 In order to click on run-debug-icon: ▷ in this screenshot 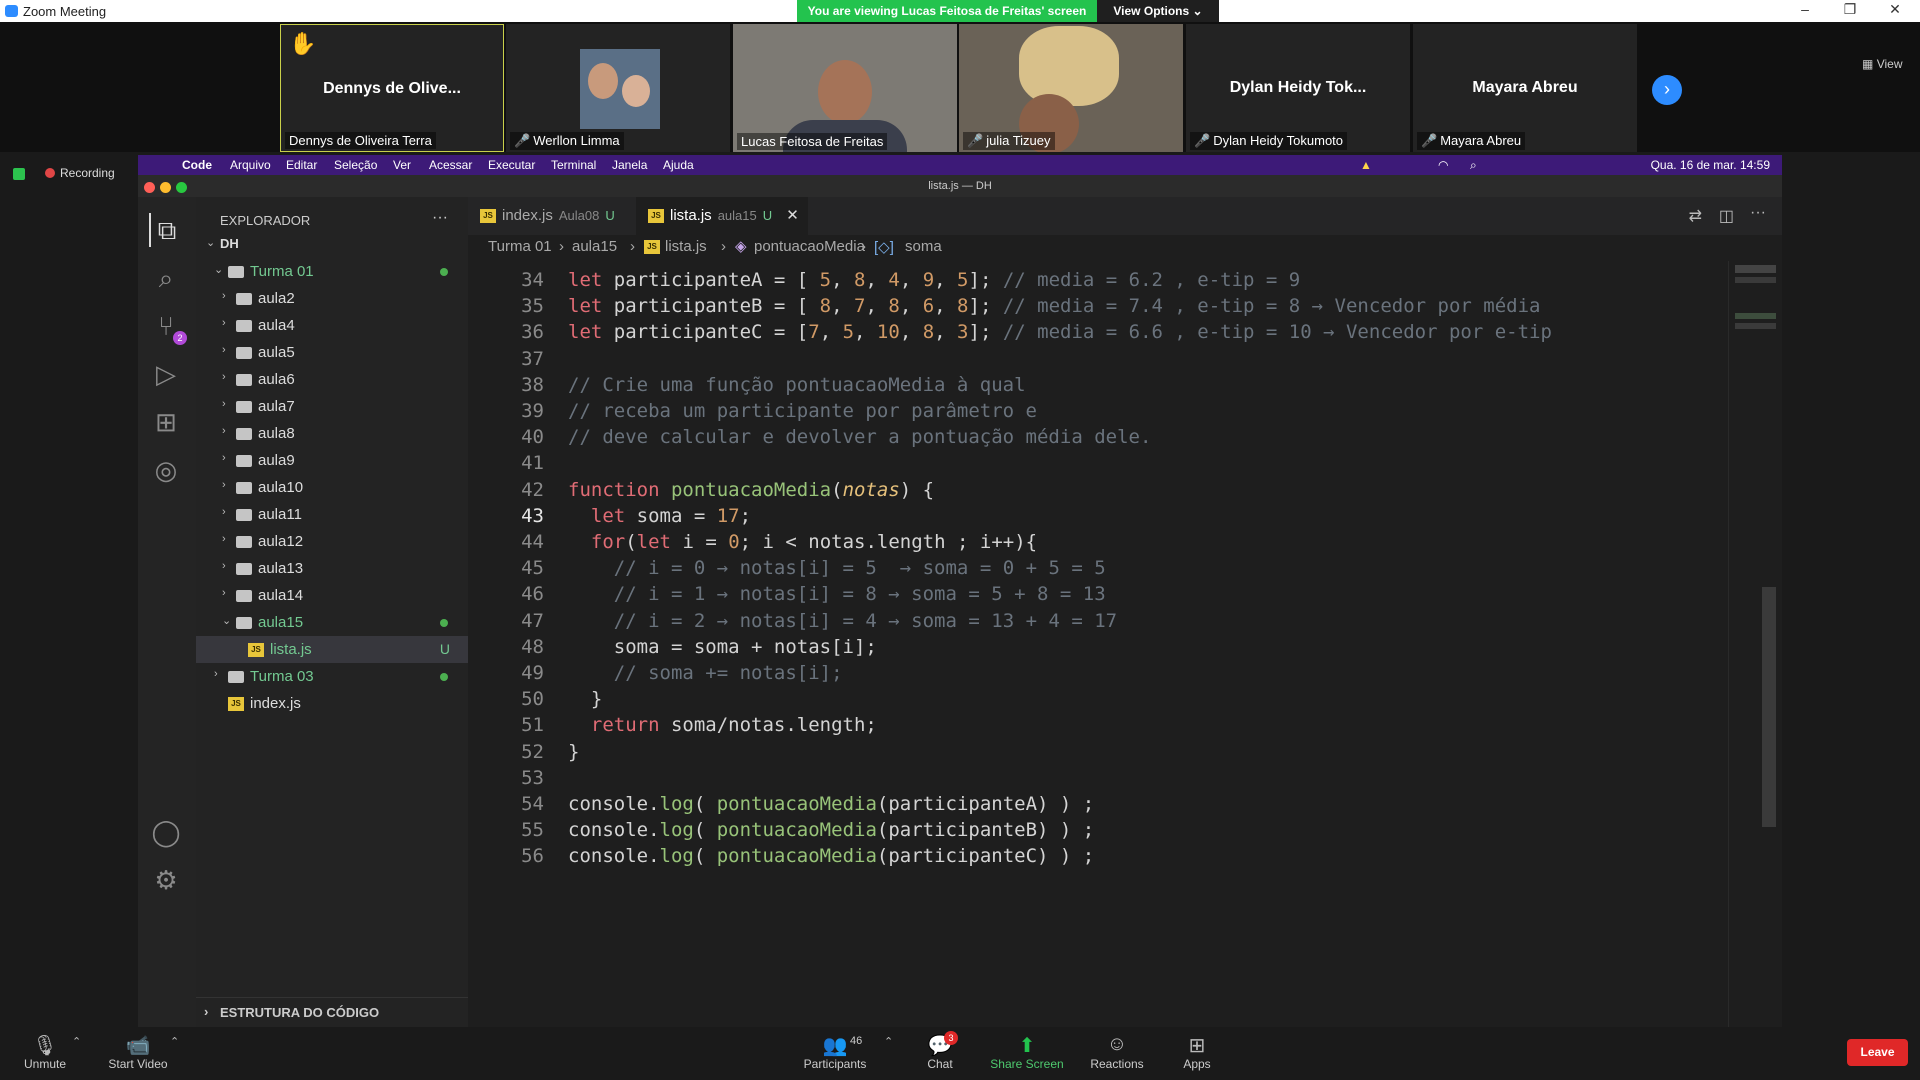, I will do `click(166, 374)`.